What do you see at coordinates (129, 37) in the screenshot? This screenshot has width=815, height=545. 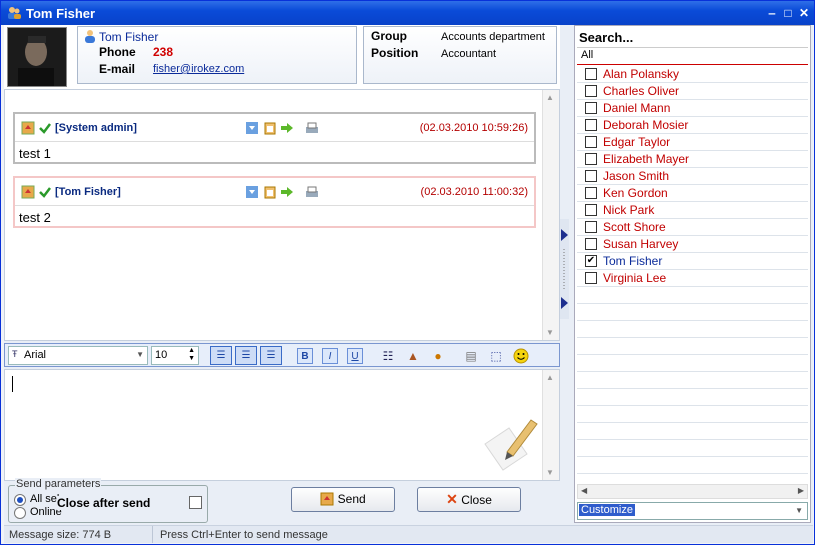 I see `contact-name: Tom Fisher` at bounding box center [129, 37].